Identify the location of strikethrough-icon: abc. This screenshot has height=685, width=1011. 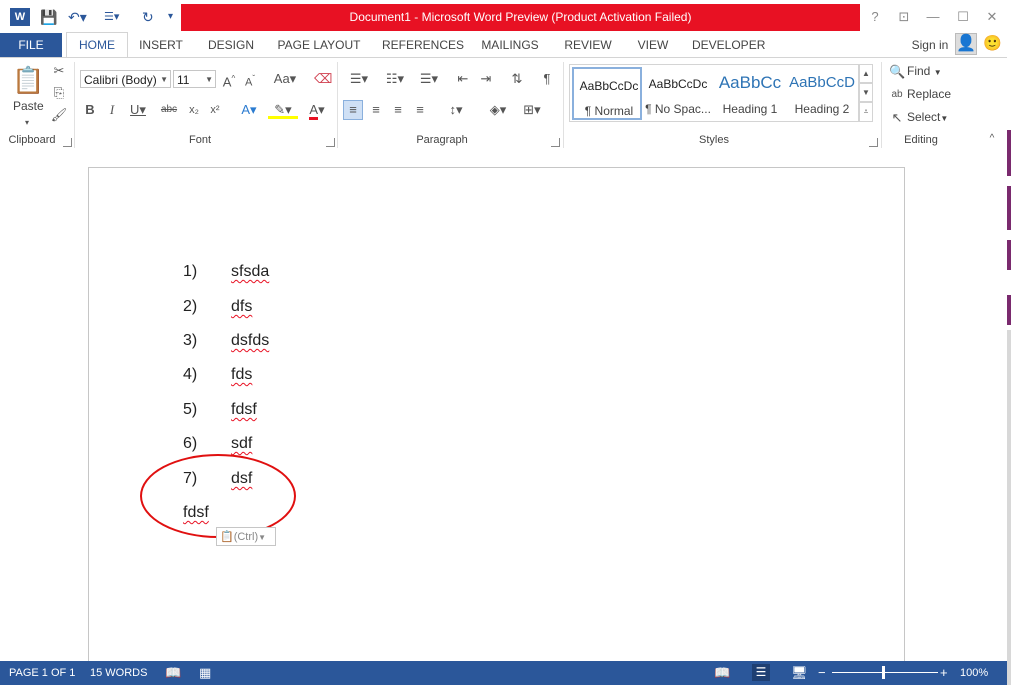
(169, 110).